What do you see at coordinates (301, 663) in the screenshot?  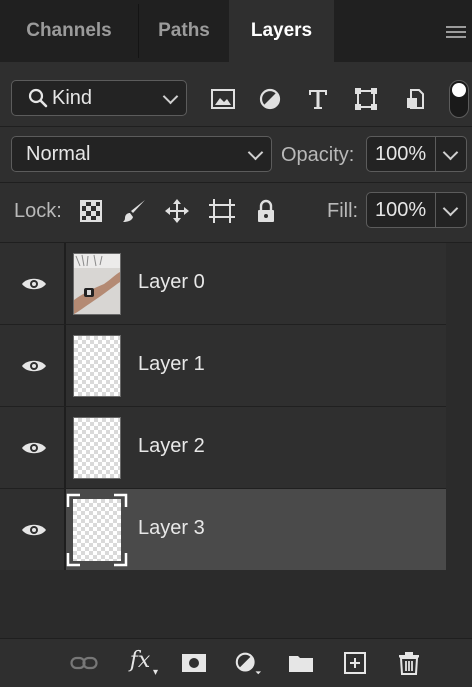 I see `new-group-icon` at bounding box center [301, 663].